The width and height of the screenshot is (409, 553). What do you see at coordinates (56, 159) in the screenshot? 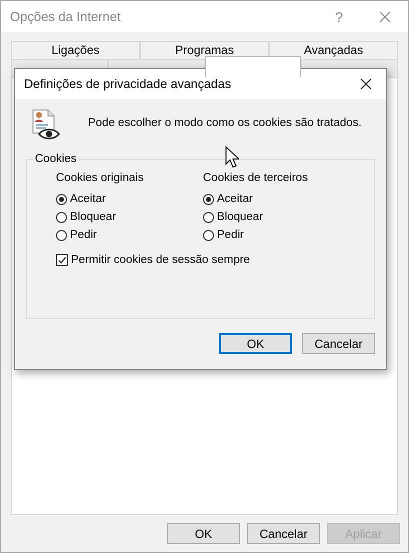
I see `group-label: Cookies` at bounding box center [56, 159].